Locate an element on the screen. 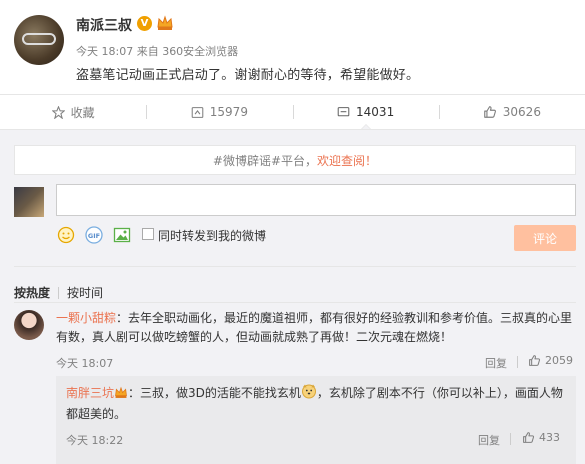  tab-by-time: 按时间 is located at coordinates (85, 292).